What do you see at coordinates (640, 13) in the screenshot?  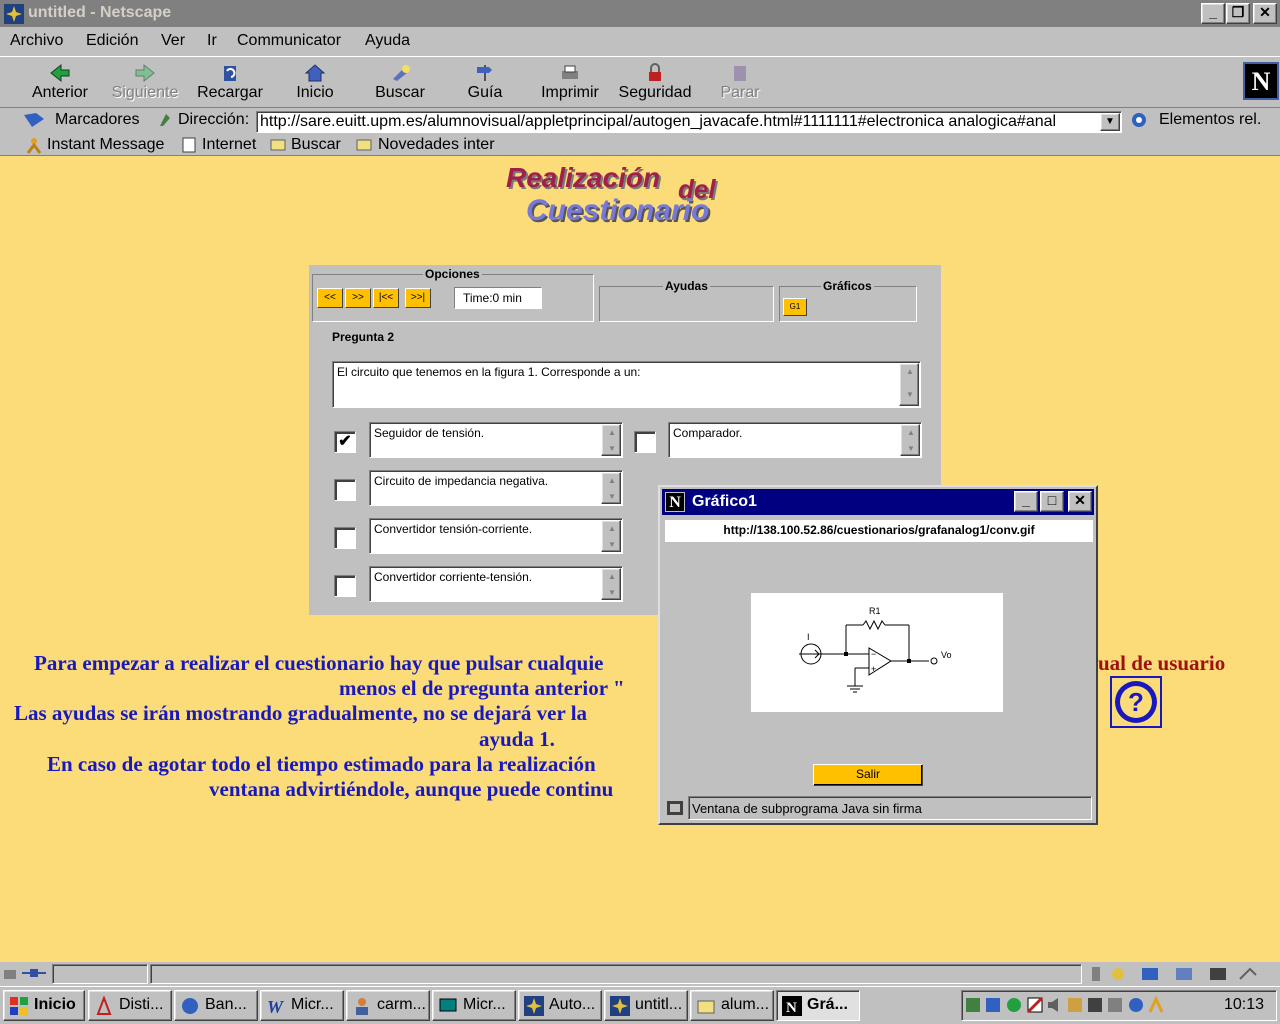 I see `window-title-bar: untitled - Netscape _ ❐ ✕` at bounding box center [640, 13].